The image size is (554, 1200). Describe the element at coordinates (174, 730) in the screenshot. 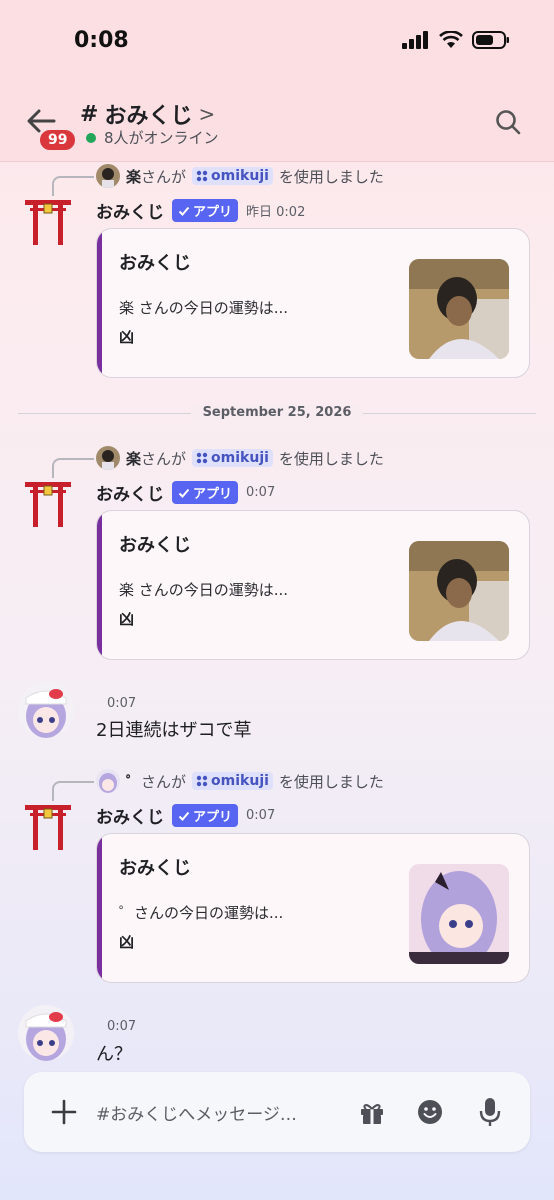

I see `message-text: 2日連続はザコで草` at that location.